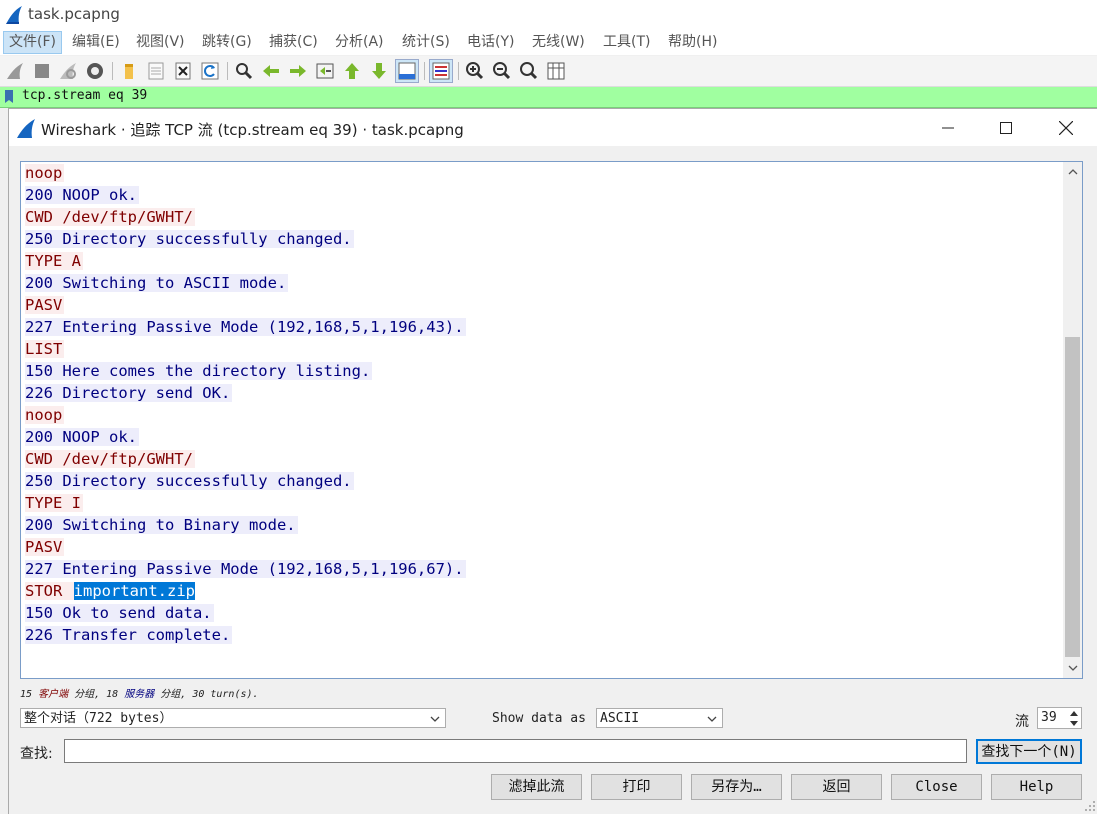 The width and height of the screenshot is (1097, 814). I want to click on resize-columns-icon, so click(556, 71).